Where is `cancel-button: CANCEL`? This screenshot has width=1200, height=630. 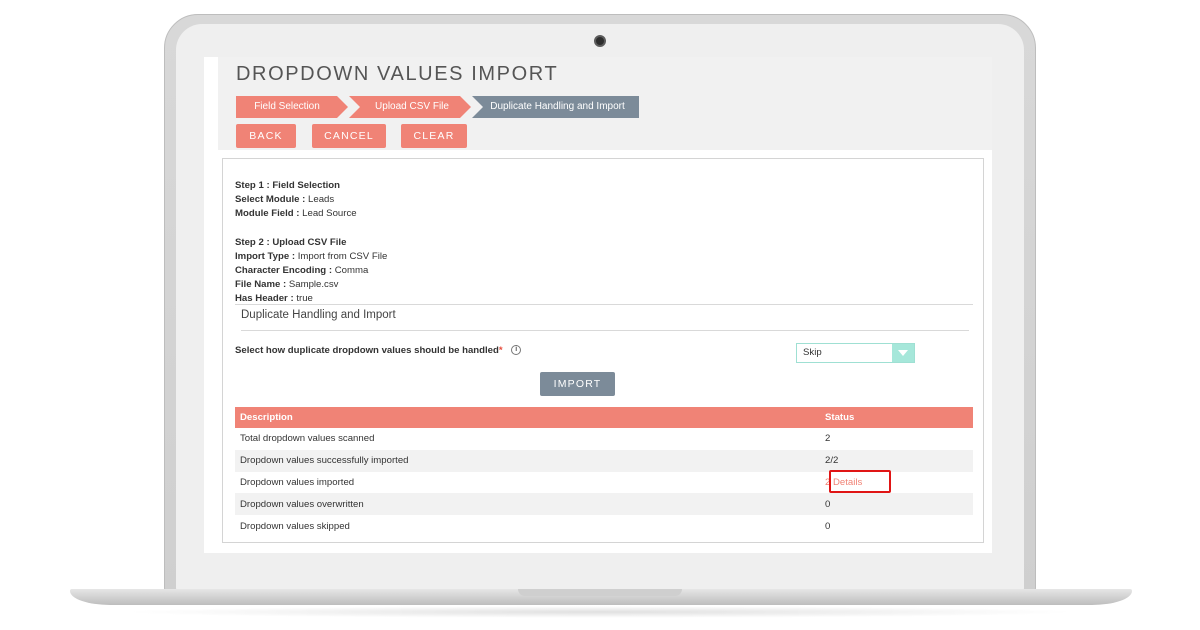
cancel-button: CANCEL is located at coordinates (349, 136).